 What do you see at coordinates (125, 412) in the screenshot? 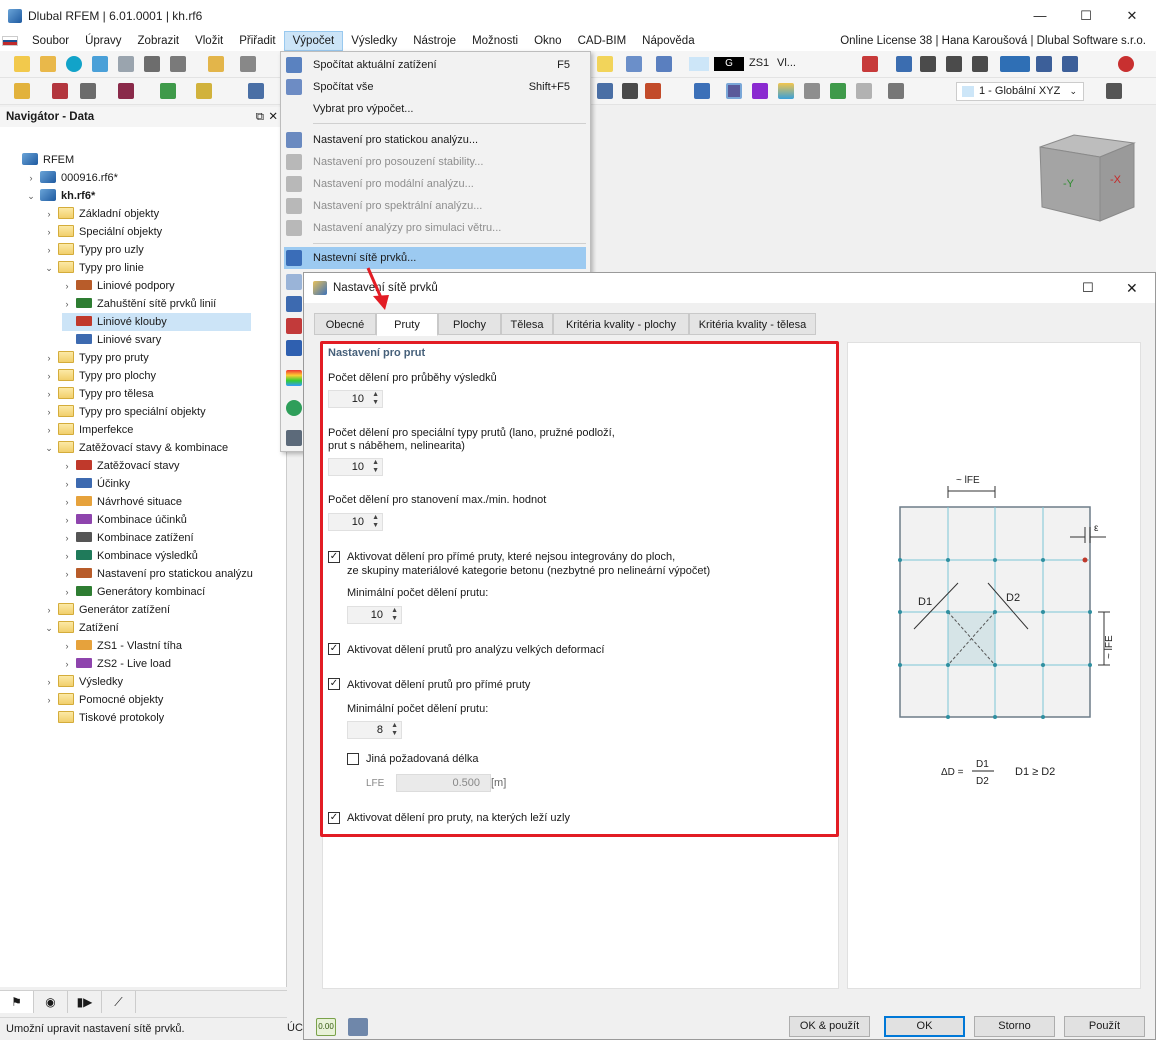
I see `tree-item: › Typy pro speciální objekty` at bounding box center [125, 412].